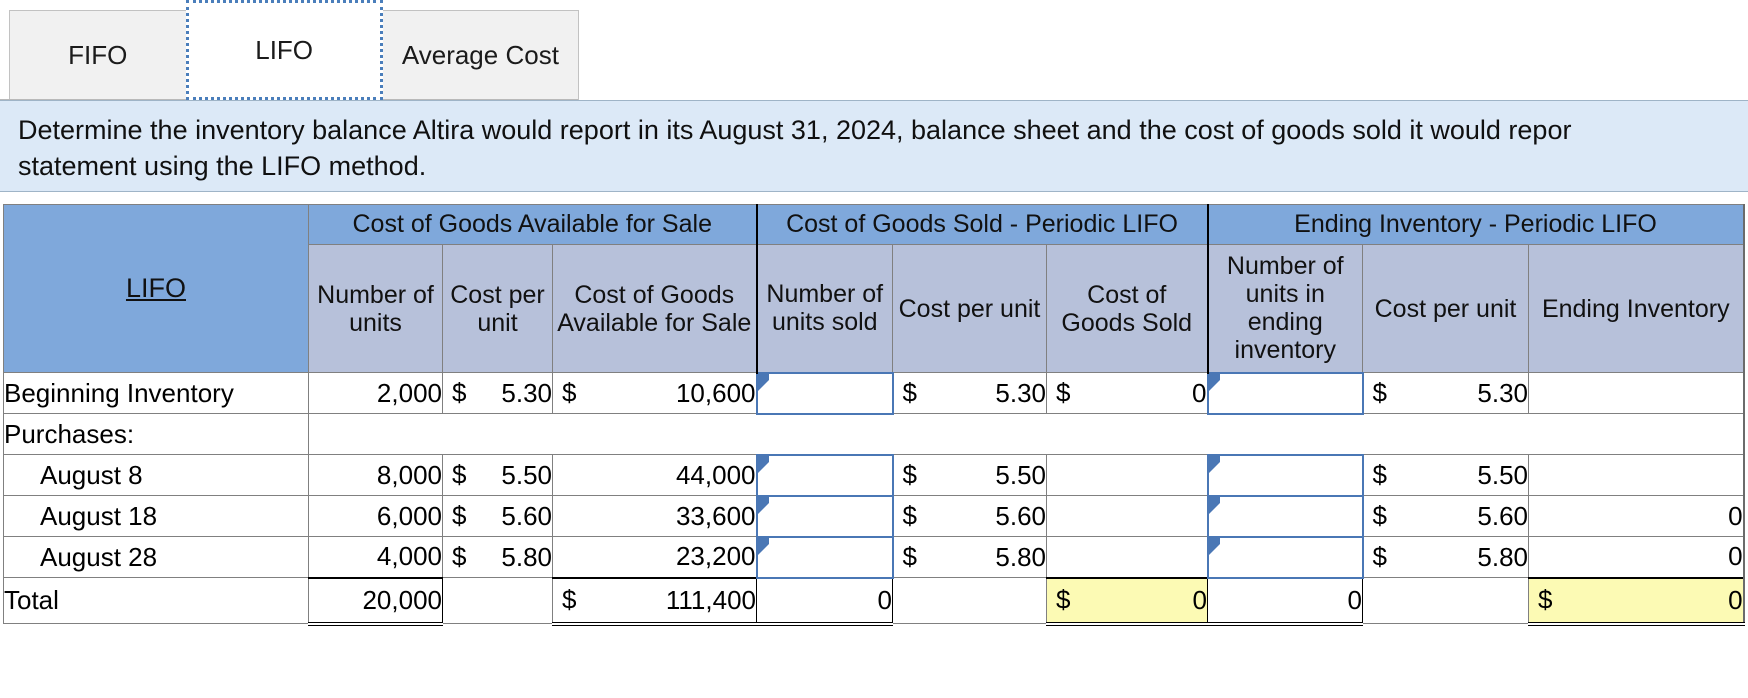 The image size is (1748, 698). What do you see at coordinates (1445, 516) in the screenshot?
I see `cell-ending-cost-per-unit: $5.60` at bounding box center [1445, 516].